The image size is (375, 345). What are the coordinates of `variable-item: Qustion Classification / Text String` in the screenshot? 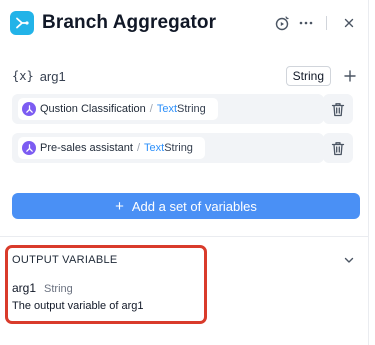 It's located at (168, 109).